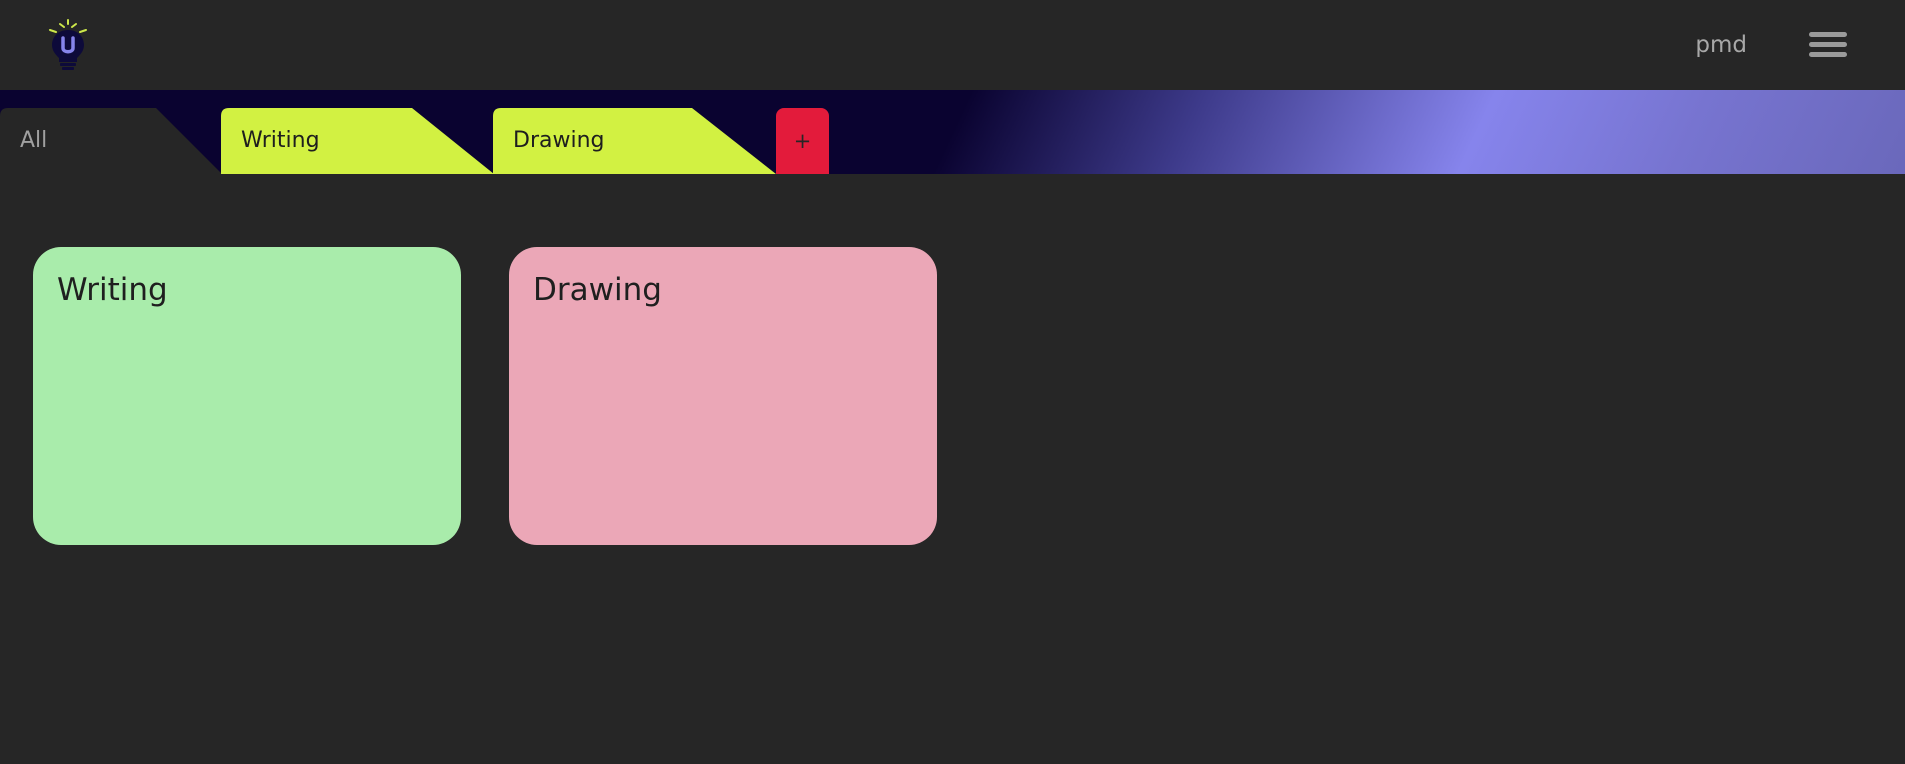 The width and height of the screenshot is (1905, 764). Describe the element at coordinates (952, 132) in the screenshot. I see `category-tab-bar: All Writing Drawing +` at that location.